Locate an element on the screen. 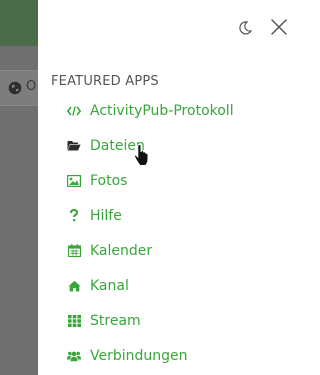 The image size is (320, 375). code-icon is located at coordinates (74, 111).